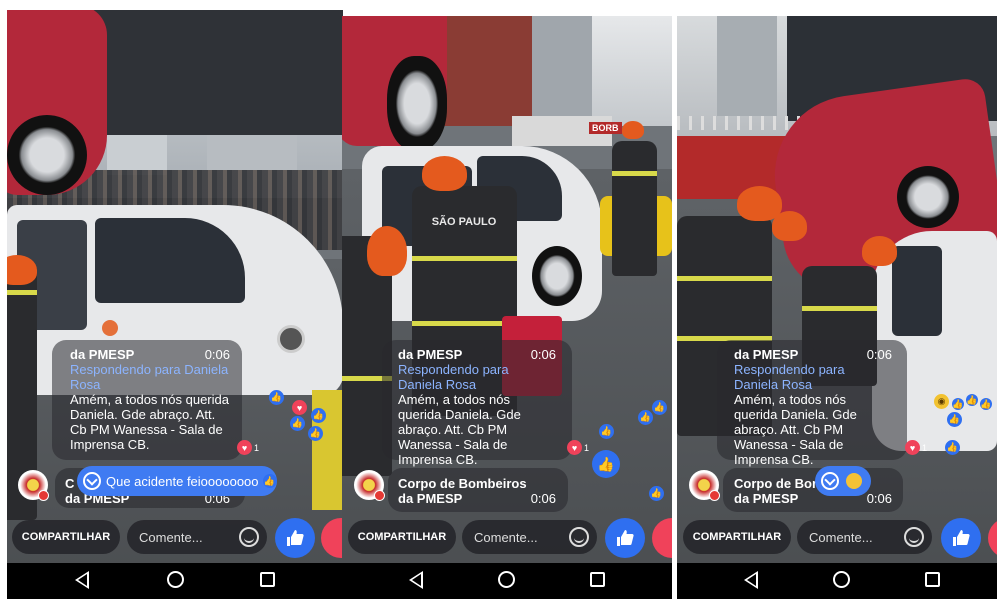  What do you see at coordinates (854, 481) in the screenshot?
I see `emoji-face-icon` at bounding box center [854, 481].